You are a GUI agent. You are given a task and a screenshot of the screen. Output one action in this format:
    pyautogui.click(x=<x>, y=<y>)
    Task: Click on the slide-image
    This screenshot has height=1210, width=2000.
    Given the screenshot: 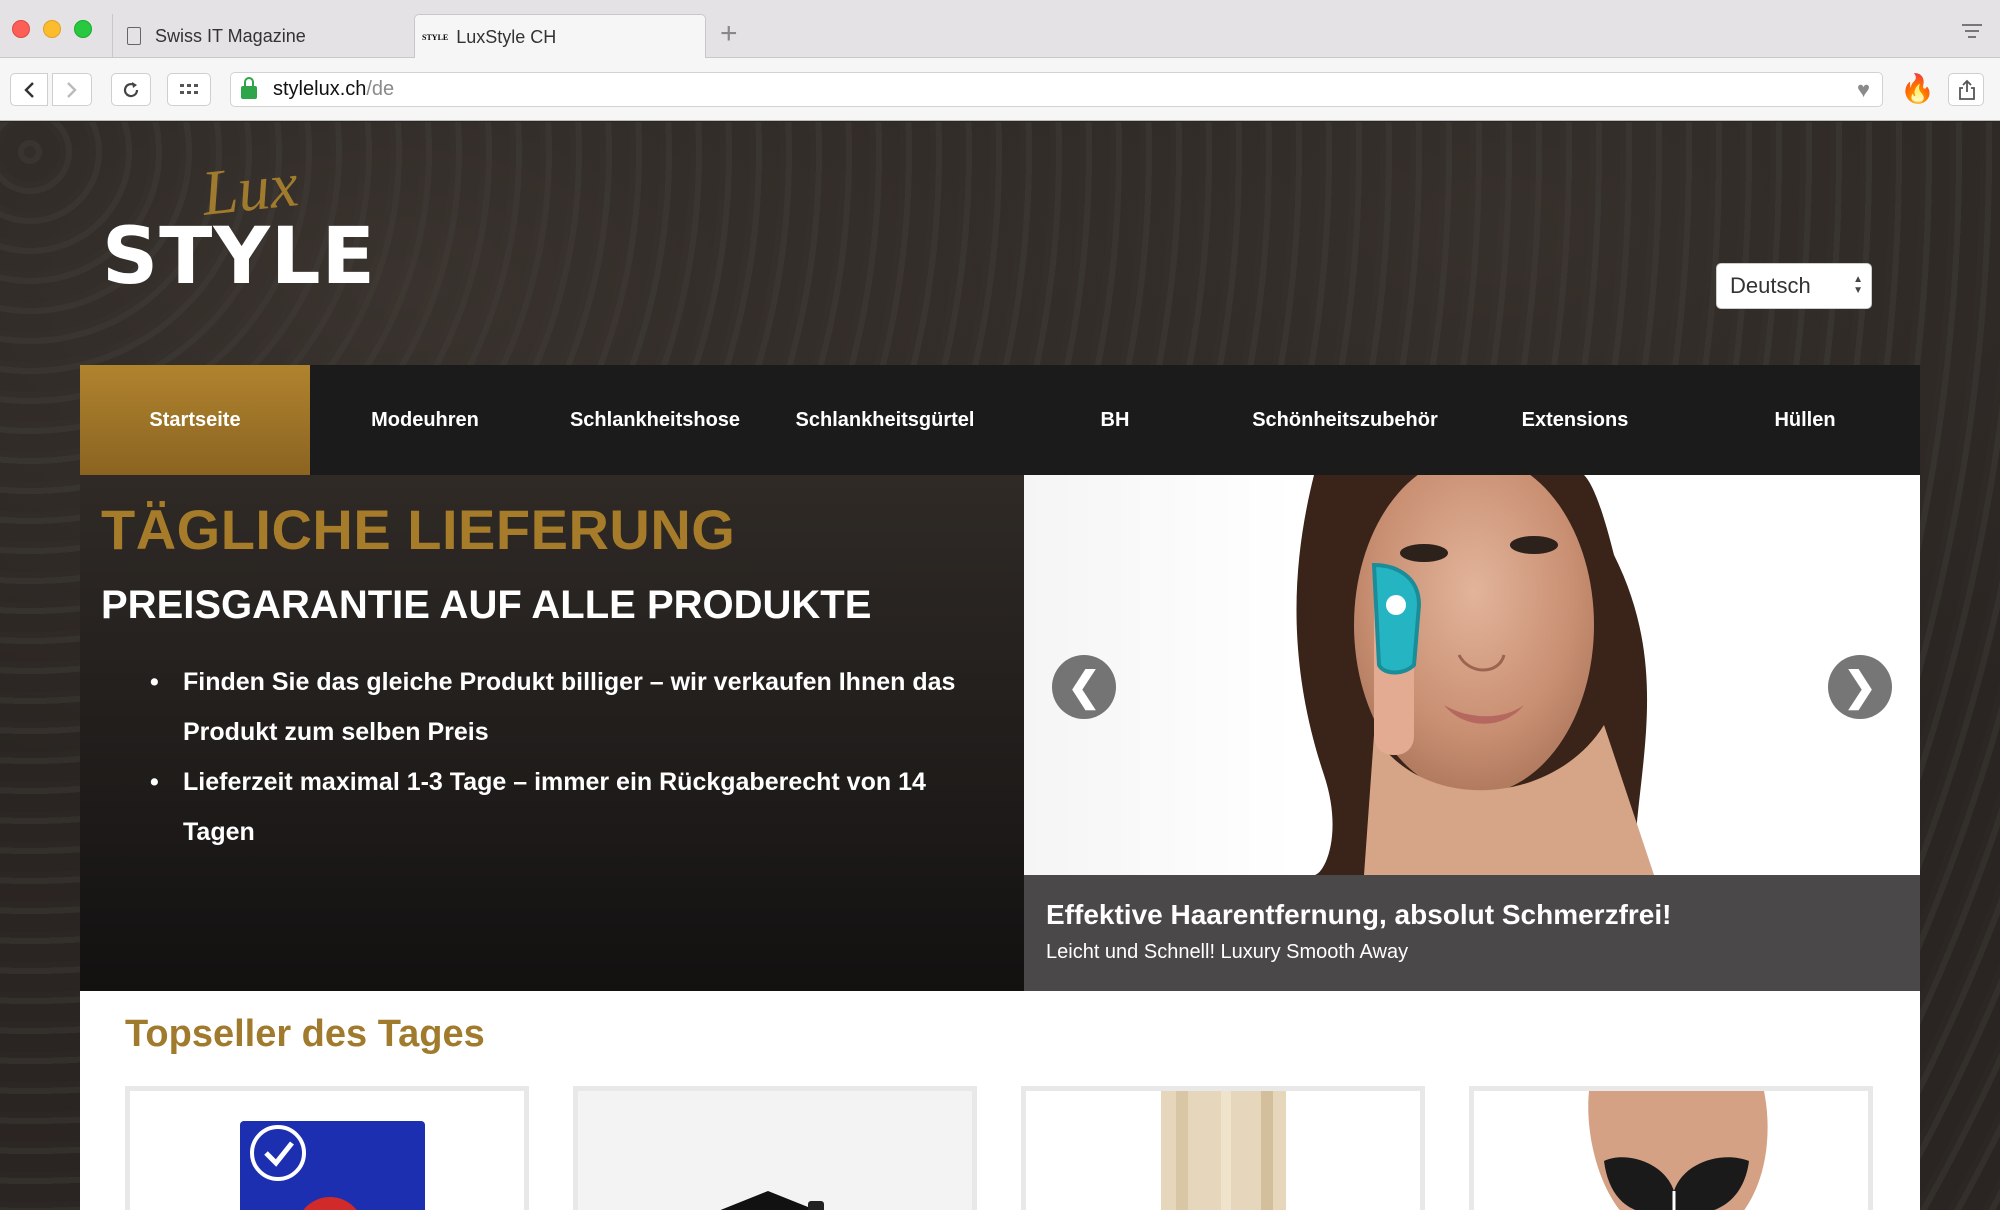 What is the action you would take?
    pyautogui.click(x=1472, y=675)
    